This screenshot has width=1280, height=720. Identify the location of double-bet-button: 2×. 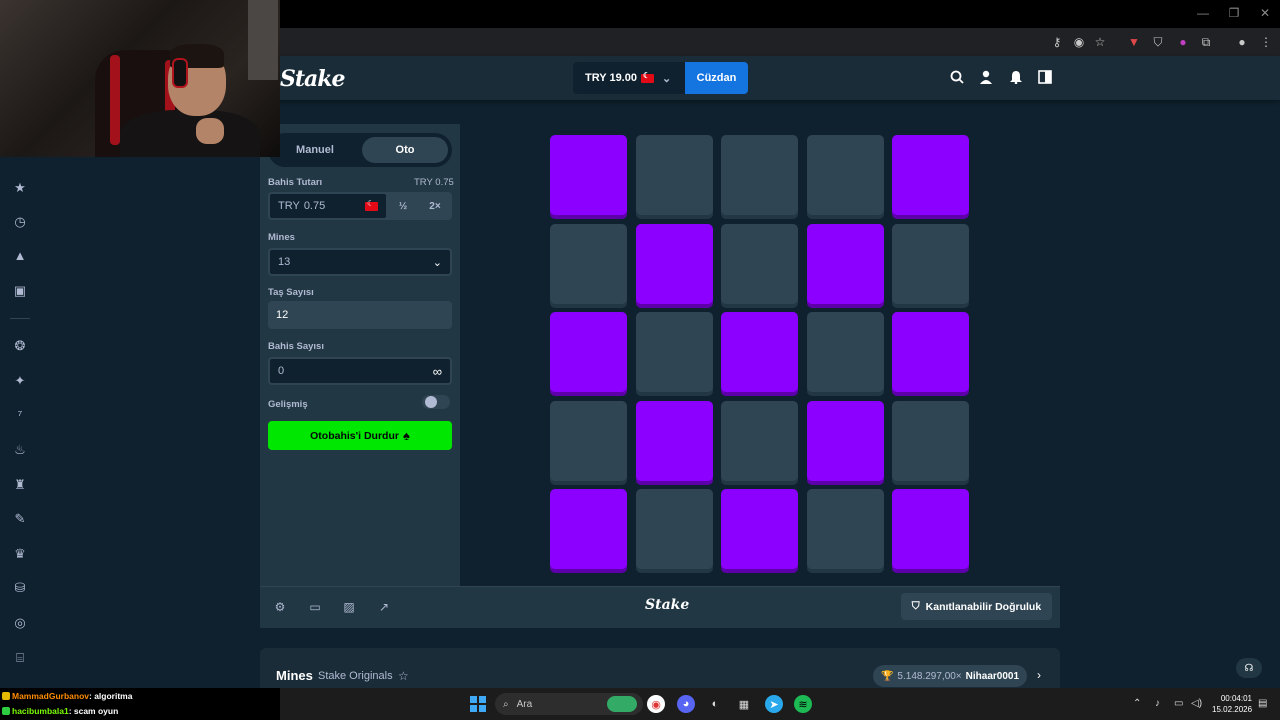
(435, 206).